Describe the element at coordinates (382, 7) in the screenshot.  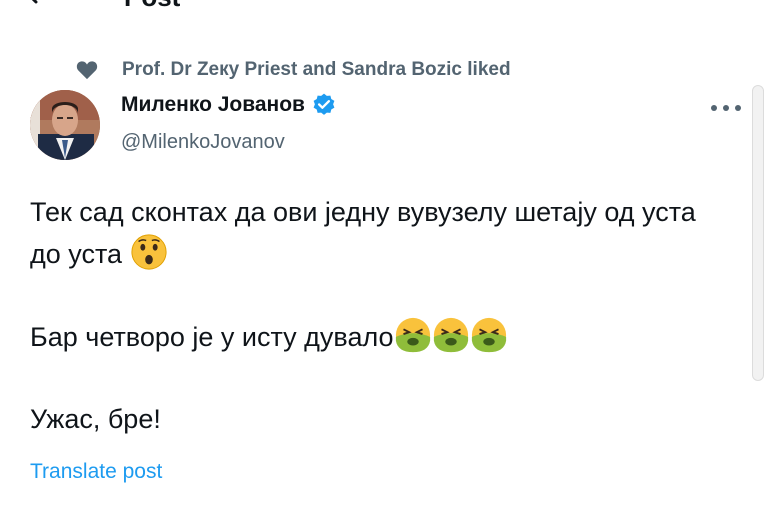
I see `top-bar: Post` at that location.